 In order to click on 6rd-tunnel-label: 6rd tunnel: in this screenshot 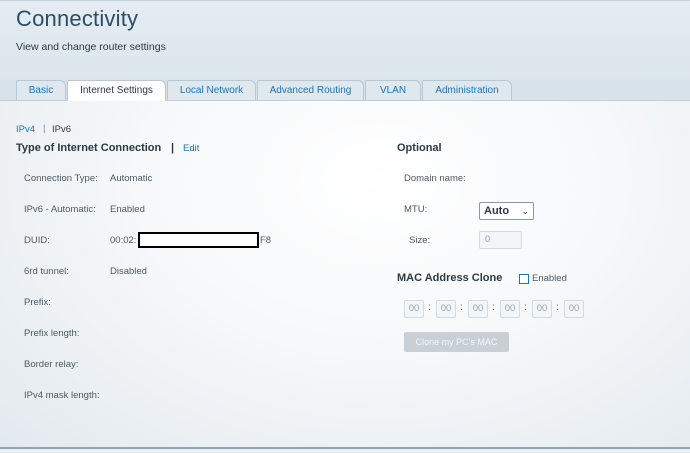, I will do `click(46, 271)`.